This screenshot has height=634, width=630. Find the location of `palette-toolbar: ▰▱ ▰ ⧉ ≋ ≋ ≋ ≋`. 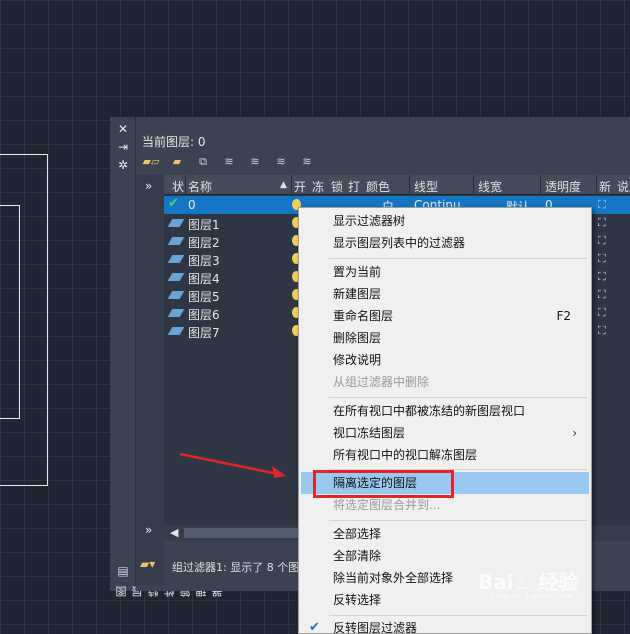

palette-toolbar: ▰▱ ▰ ⧉ ≋ ≋ ≋ ≋ is located at coordinates (229, 163).